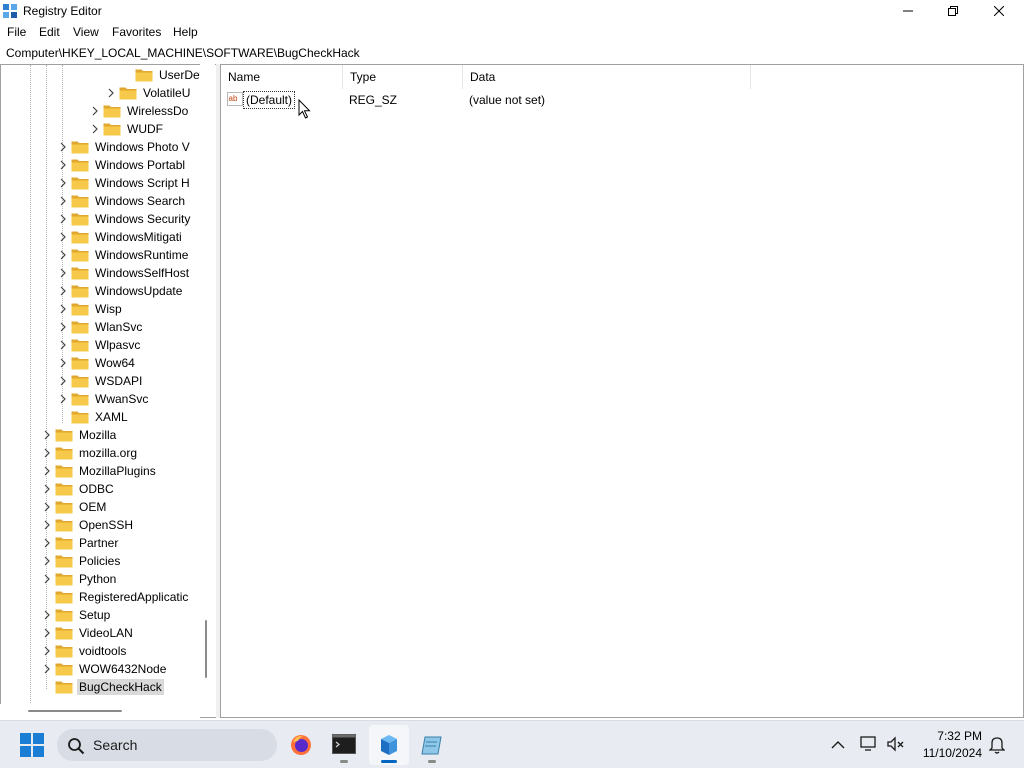 This screenshot has width=1024, height=768. Describe the element at coordinates (301, 745) in the screenshot. I see `taskbar-app-firefox` at that location.